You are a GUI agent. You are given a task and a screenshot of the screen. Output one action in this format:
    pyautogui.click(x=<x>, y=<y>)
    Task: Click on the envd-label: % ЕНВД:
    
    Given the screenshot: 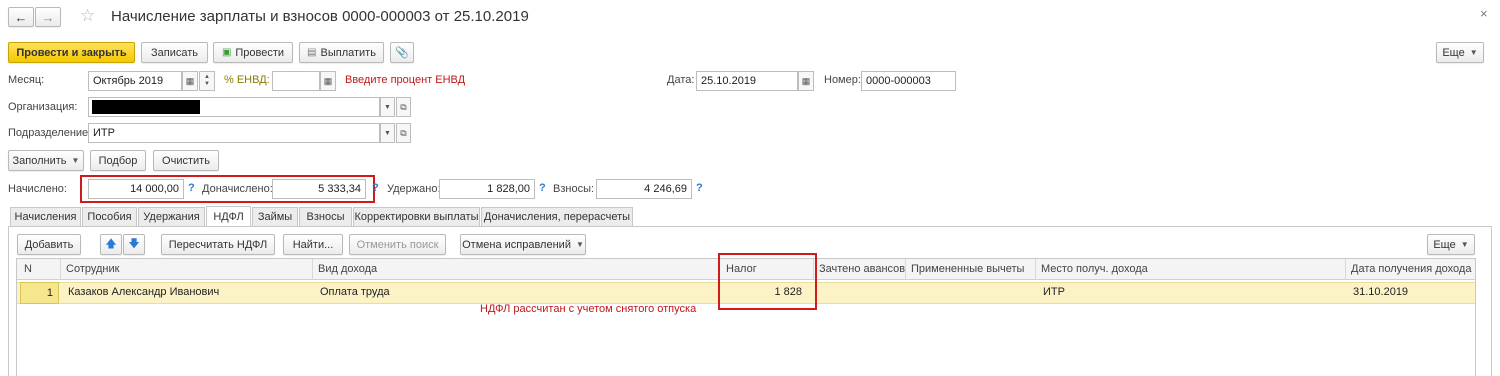 What is the action you would take?
    pyautogui.click(x=247, y=80)
    